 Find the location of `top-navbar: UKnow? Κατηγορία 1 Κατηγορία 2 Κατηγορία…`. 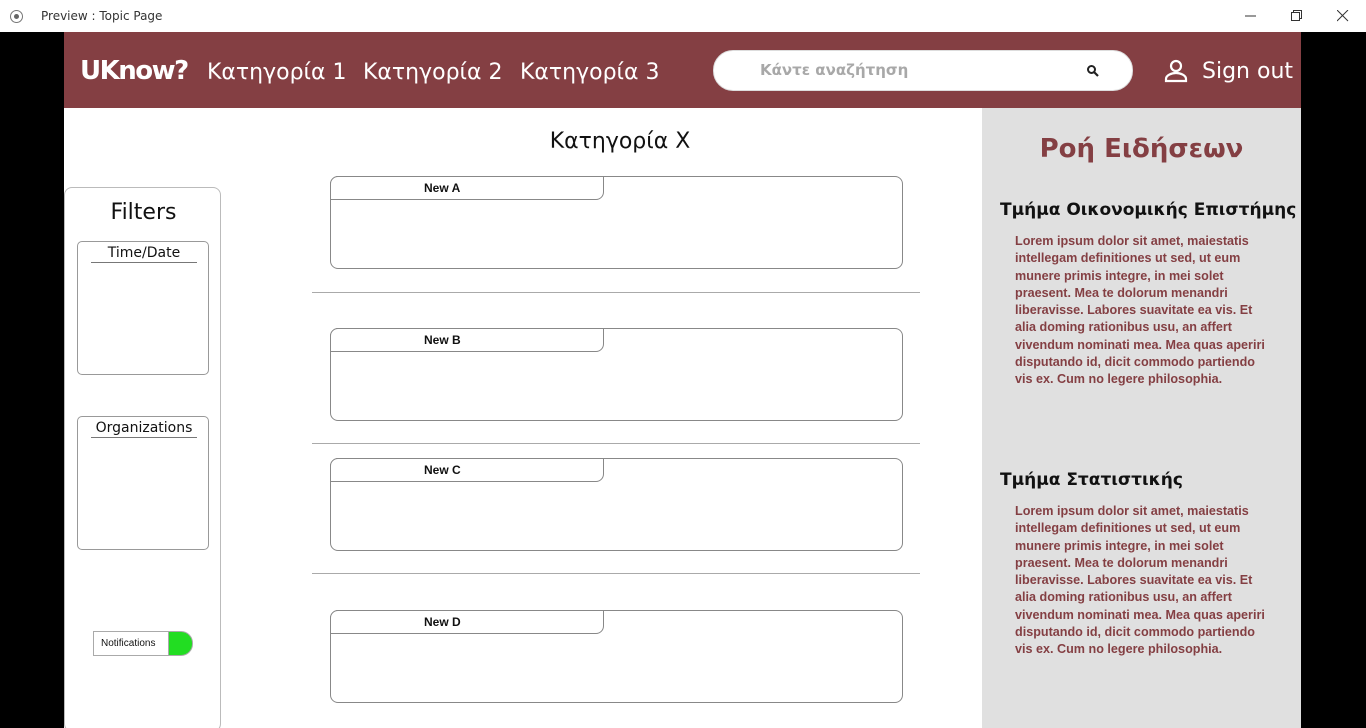

top-navbar: UKnow? Κατηγορία 1 Κατηγορία 2 Κατηγορία… is located at coordinates (682, 70).